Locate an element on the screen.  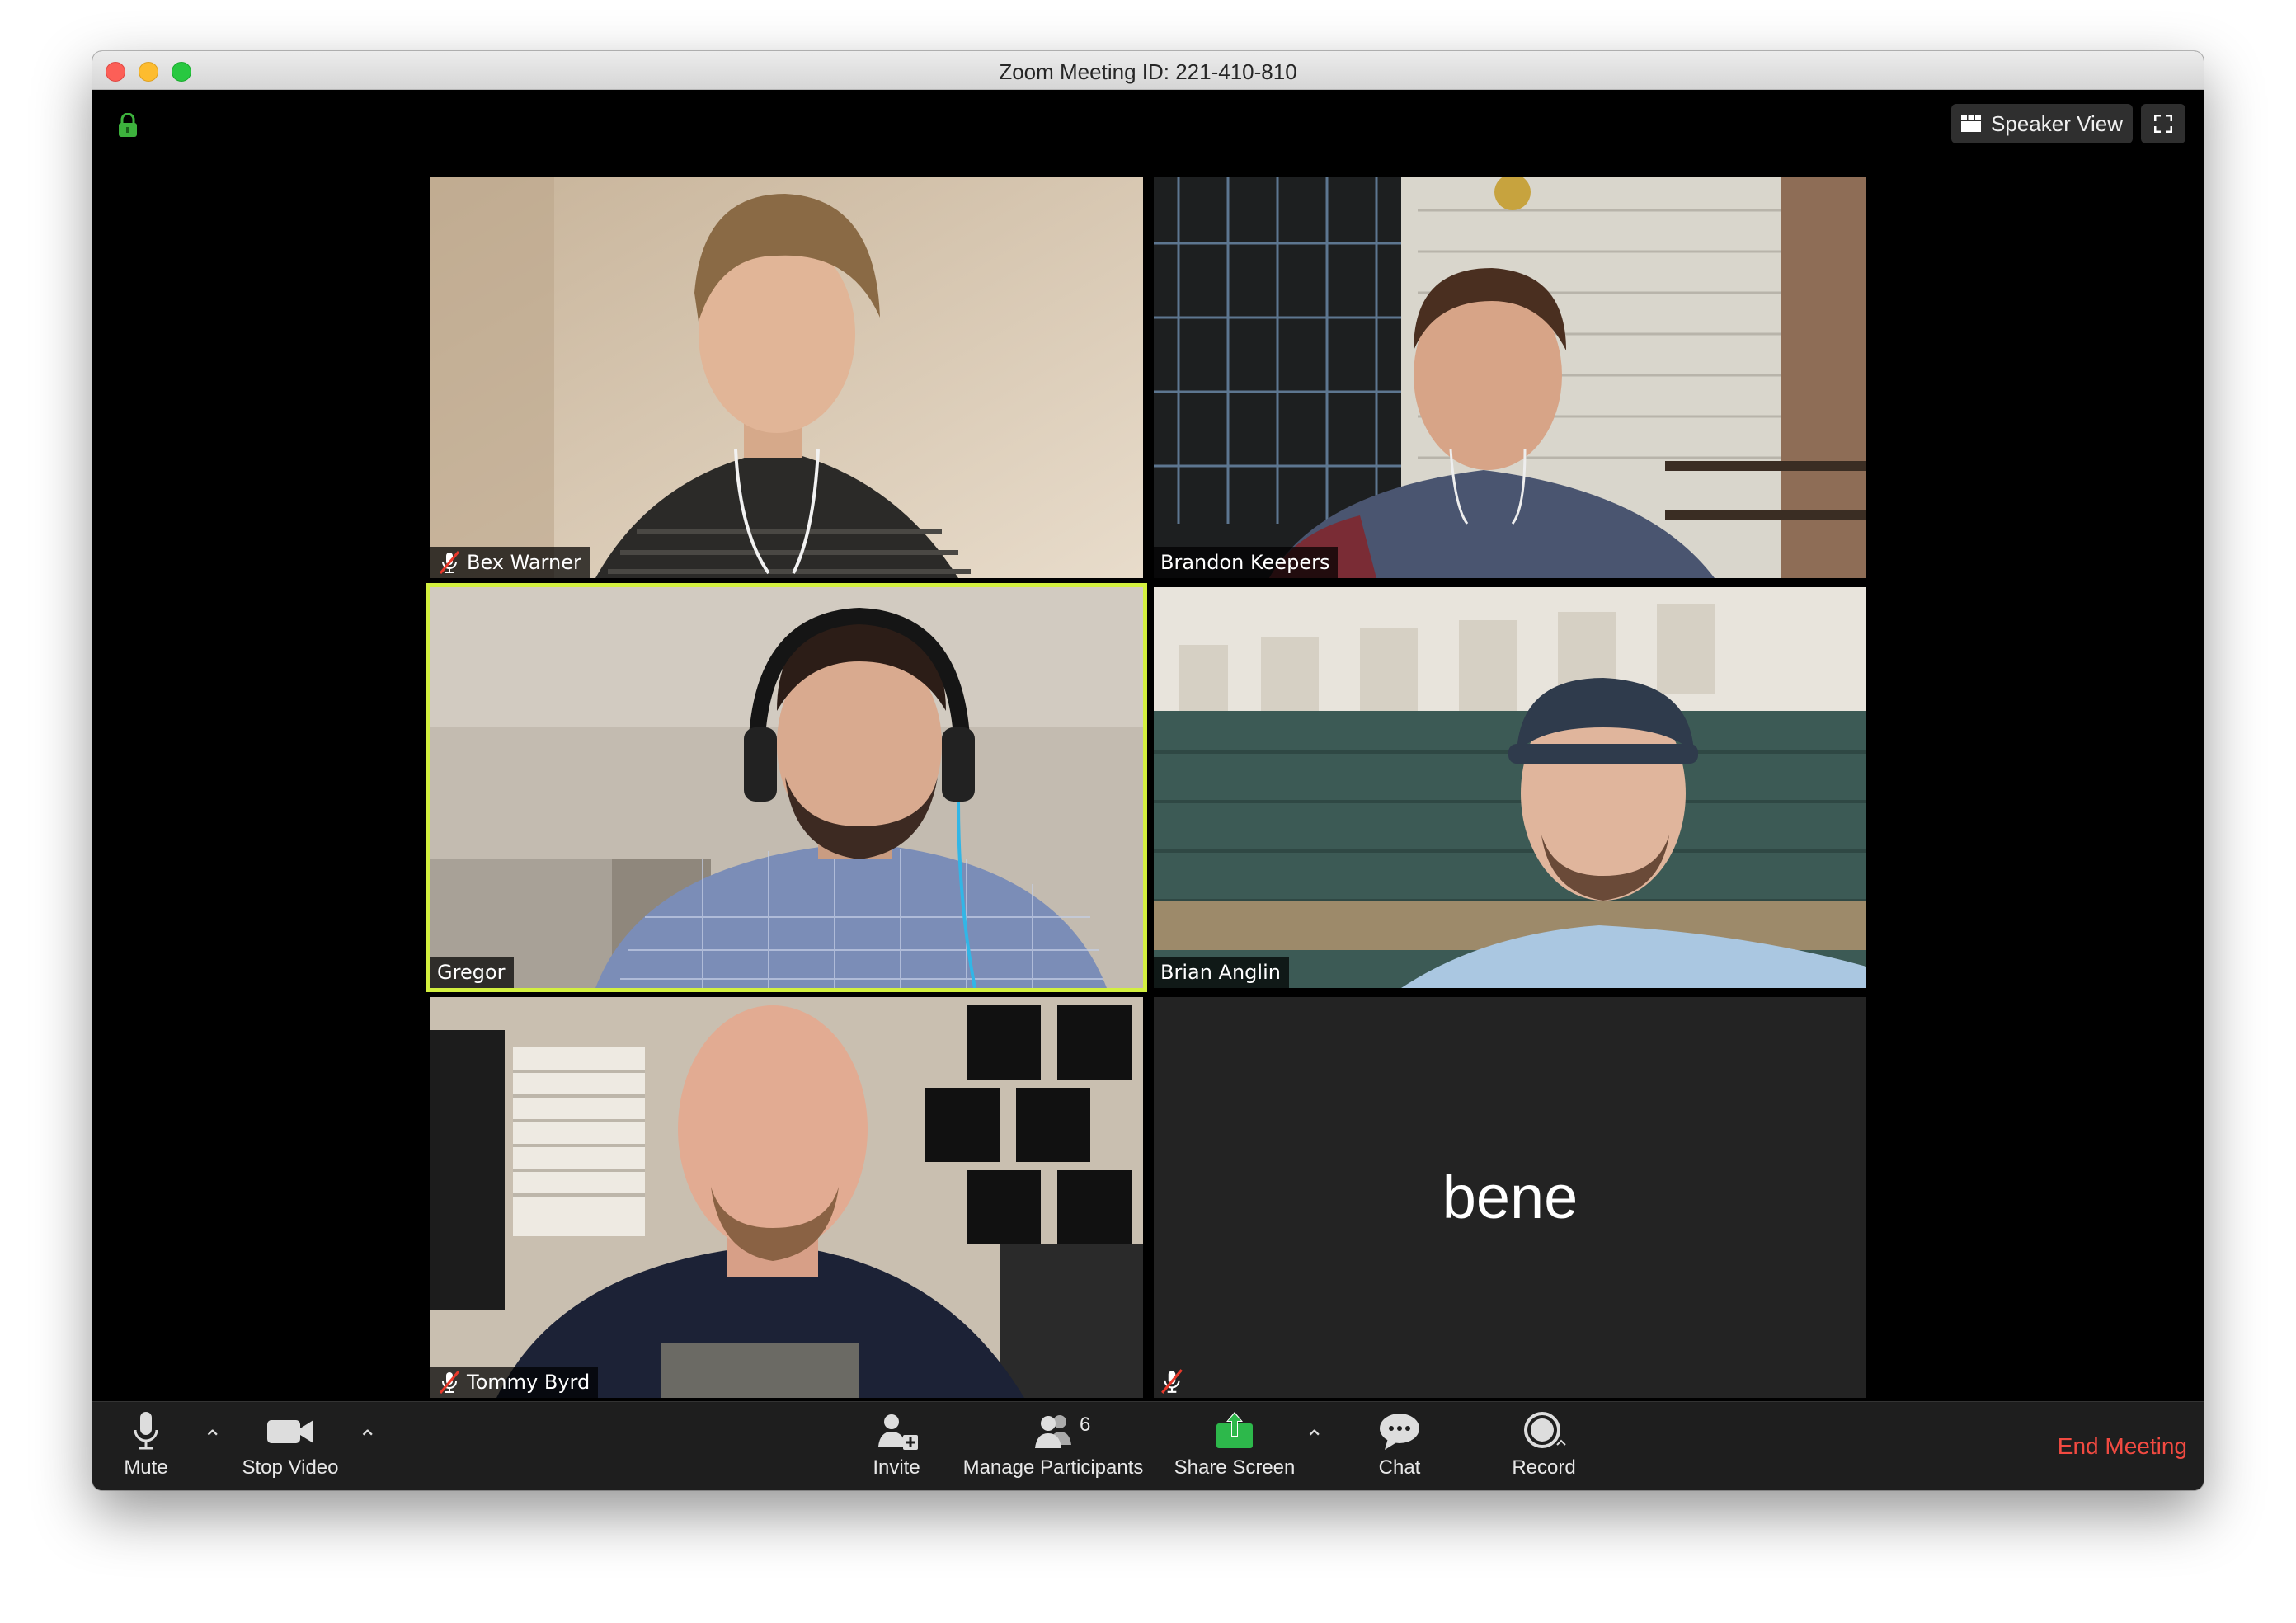
video-tile-bene: bene is located at coordinates (1510, 1197).